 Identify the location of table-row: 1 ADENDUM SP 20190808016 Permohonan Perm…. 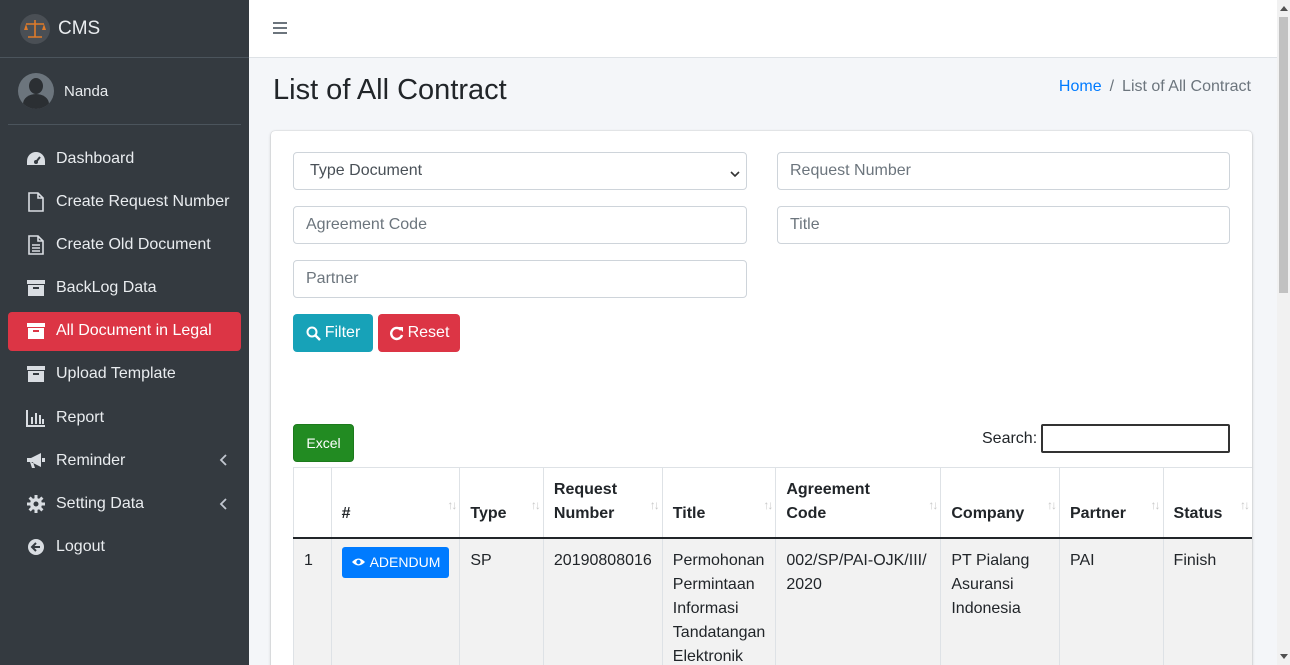
(772, 601).